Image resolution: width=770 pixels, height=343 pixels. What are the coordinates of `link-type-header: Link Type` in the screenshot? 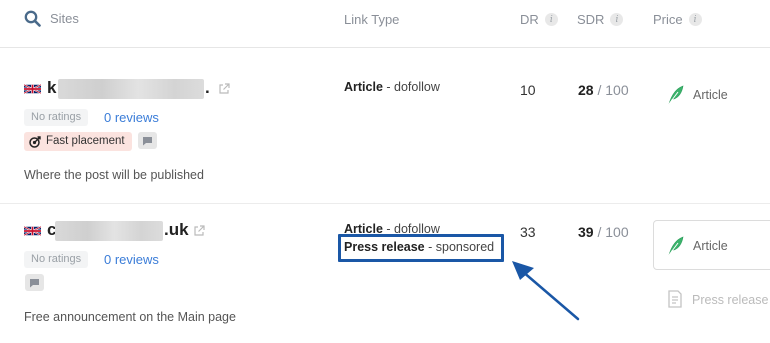 It's located at (371, 19).